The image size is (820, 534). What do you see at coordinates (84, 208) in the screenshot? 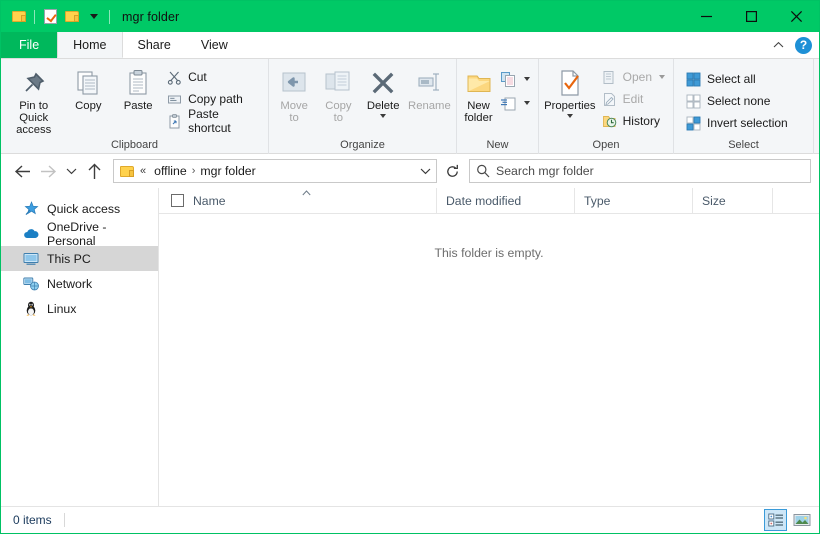
I see `sidebar-label: Quick access` at bounding box center [84, 208].